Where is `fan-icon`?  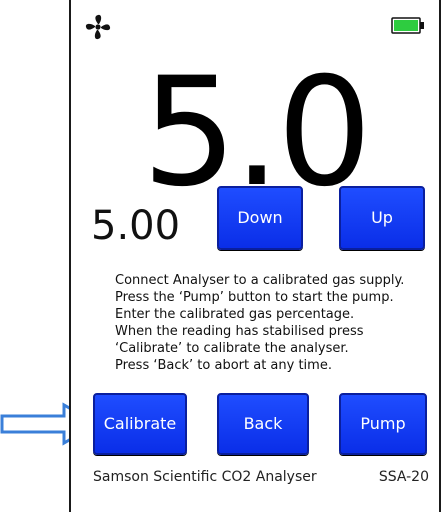
fan-icon is located at coordinates (98, 27).